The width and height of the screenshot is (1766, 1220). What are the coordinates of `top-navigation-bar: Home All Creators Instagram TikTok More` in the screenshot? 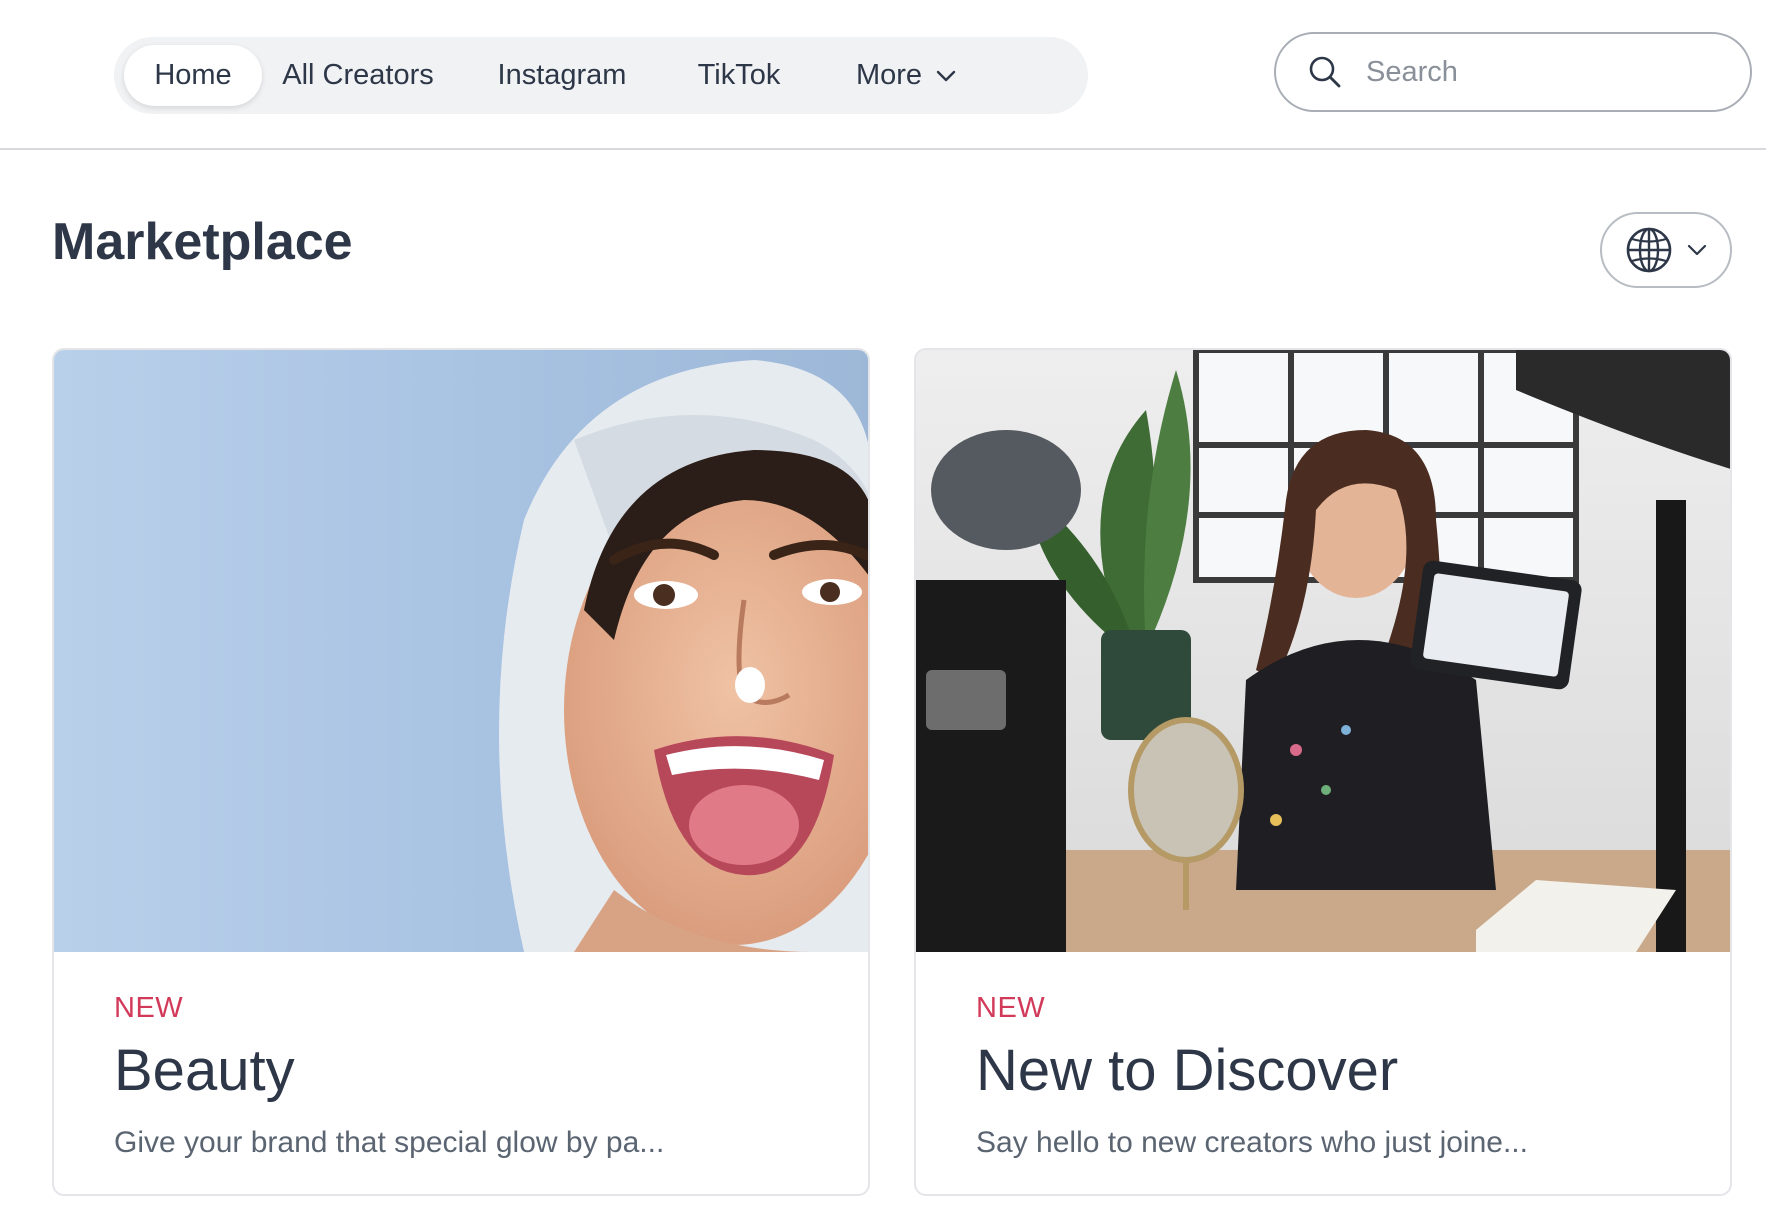 It's located at (883, 75).